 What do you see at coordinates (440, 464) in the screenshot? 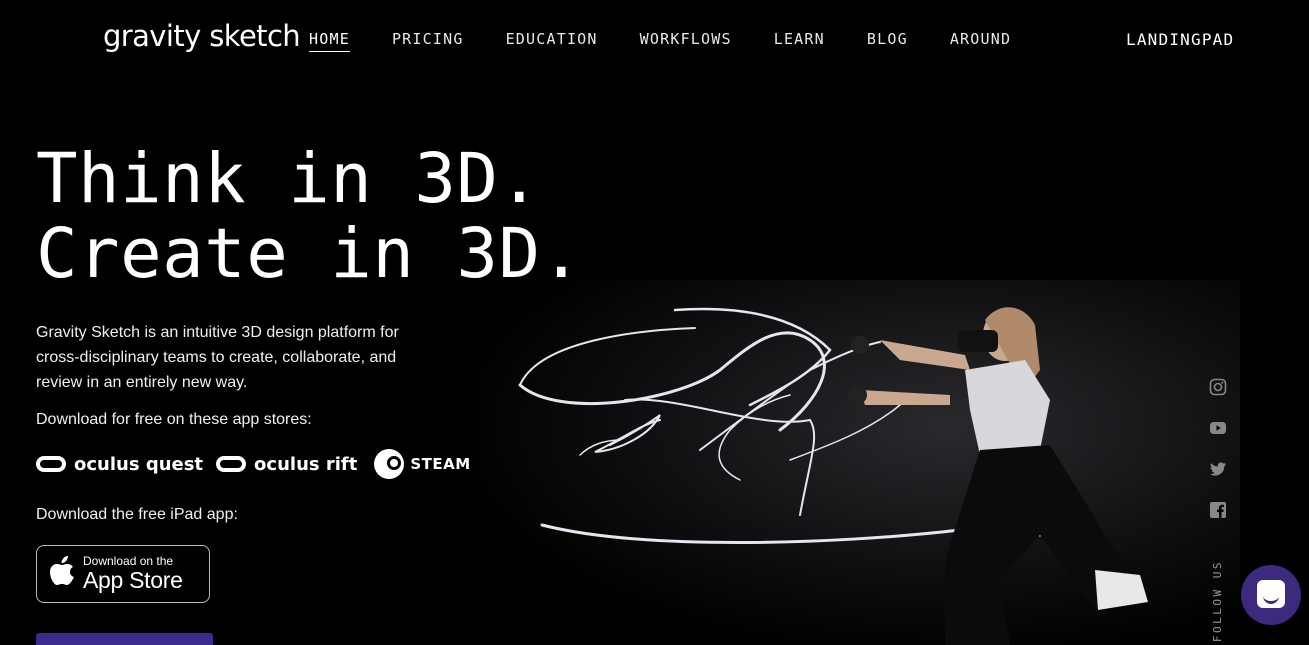
I see `steam-label: STEAM` at bounding box center [440, 464].